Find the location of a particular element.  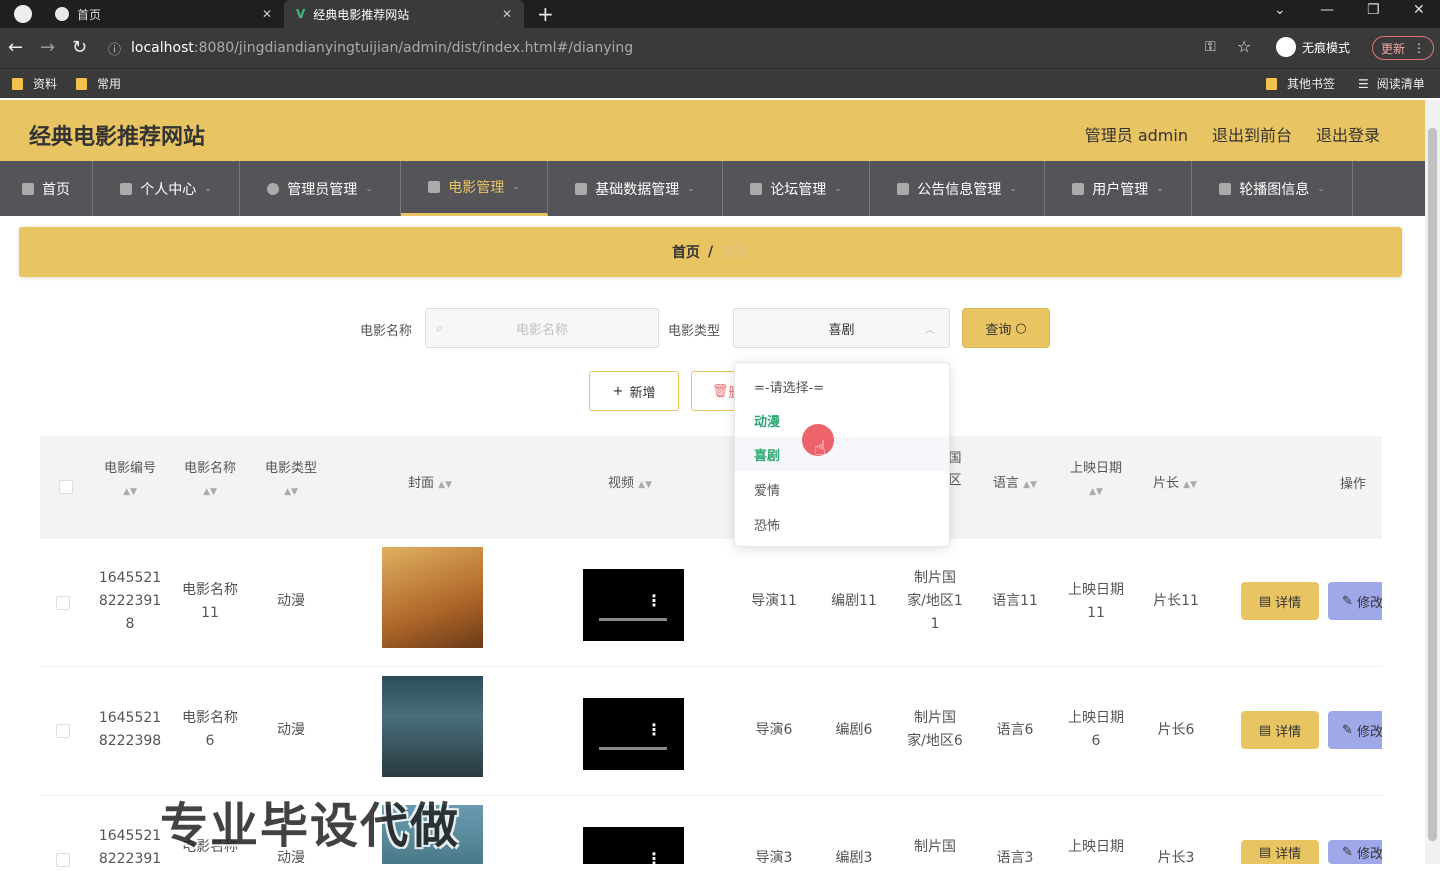

chevron-down-icon: ⌄ is located at coordinates (1160, 188).